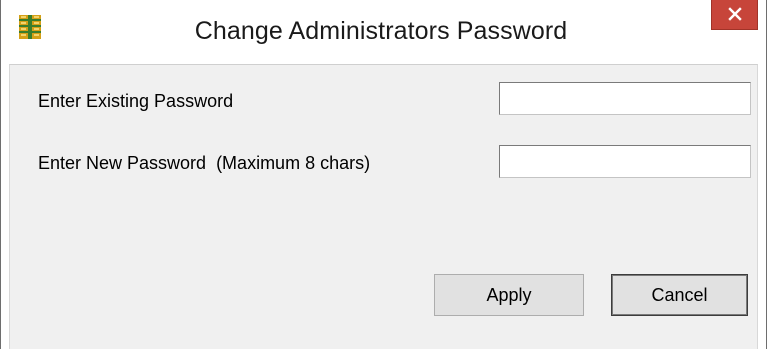 Image resolution: width=769 pixels, height=349 pixels. Describe the element at coordinates (136, 101) in the screenshot. I see `existing-password-label: Enter Existing Password` at that location.